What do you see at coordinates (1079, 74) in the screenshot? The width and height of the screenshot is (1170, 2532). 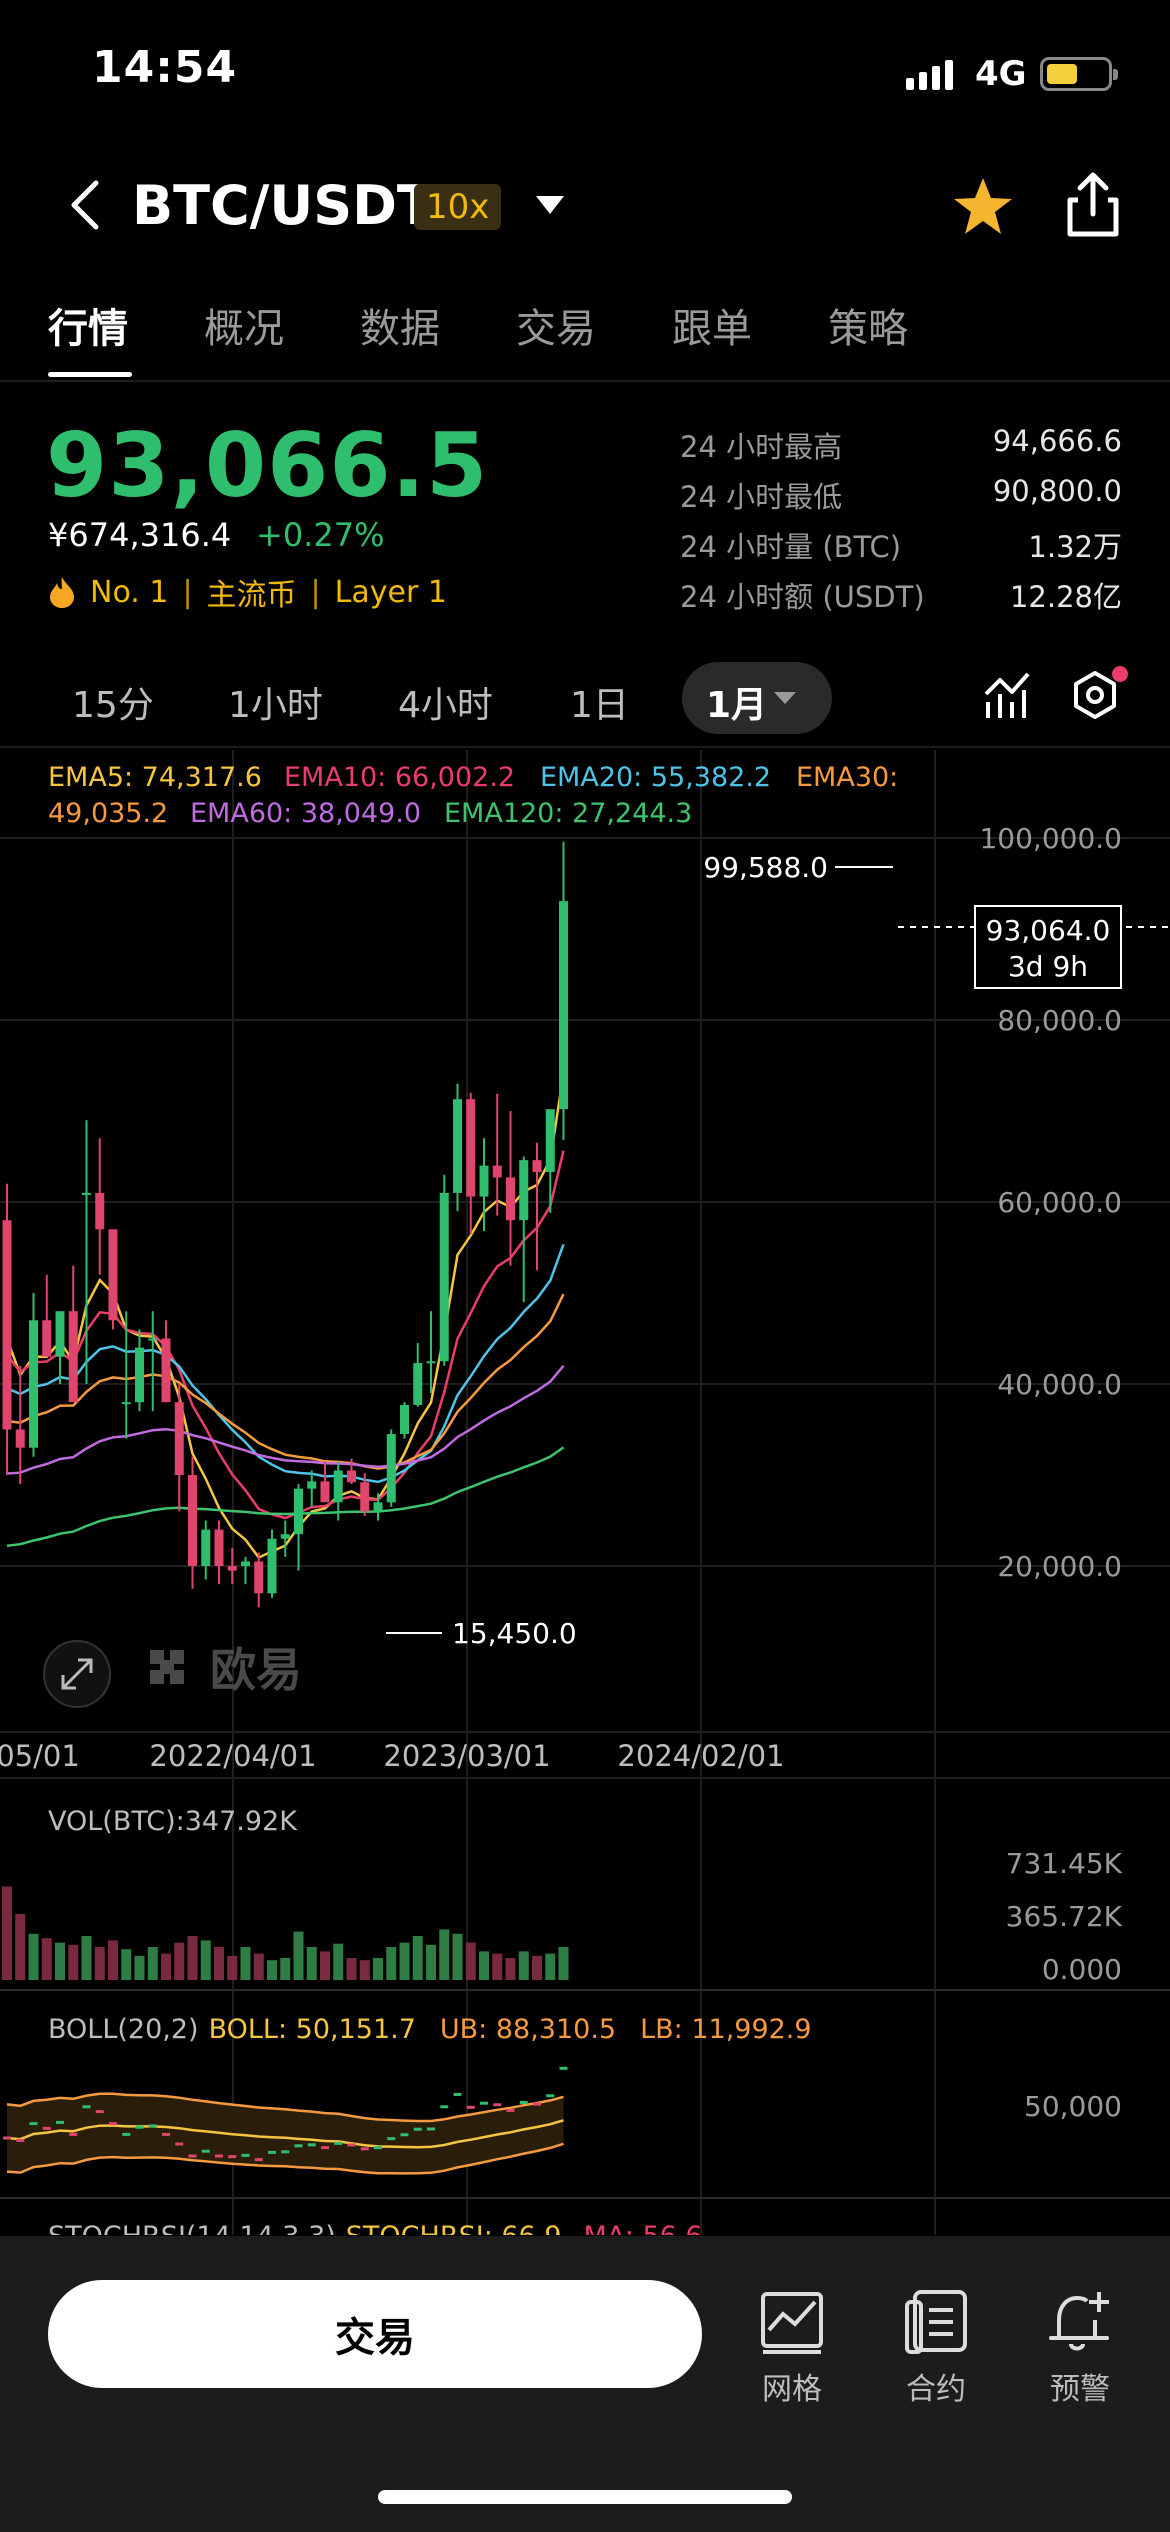 I see `battery-icon` at bounding box center [1079, 74].